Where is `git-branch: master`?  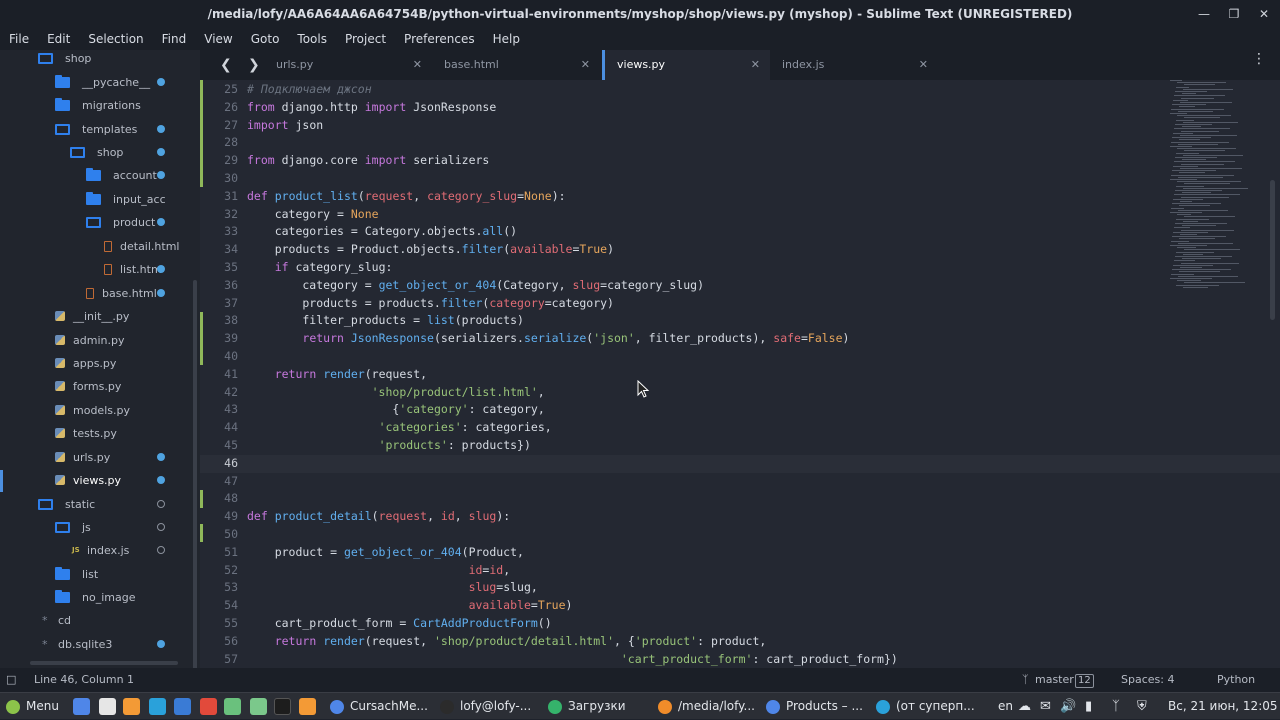
git-branch: master is located at coordinates (1054, 680).